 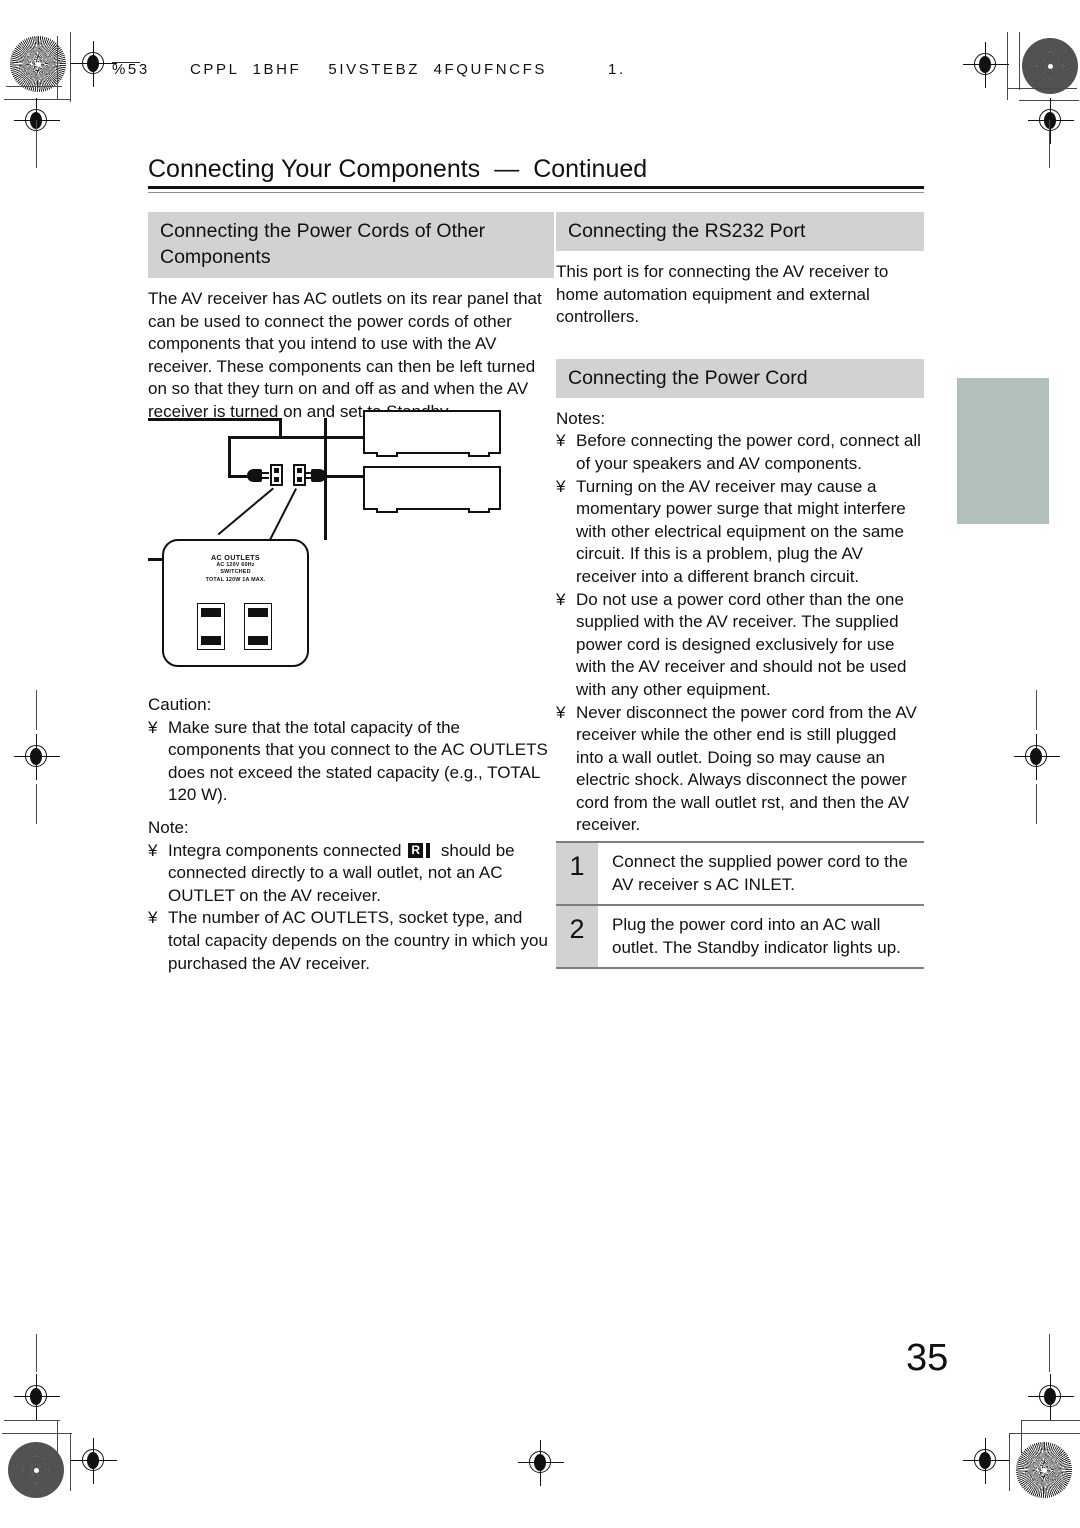 What do you see at coordinates (180, 704) in the screenshot?
I see `caution-label: Caution:` at bounding box center [180, 704].